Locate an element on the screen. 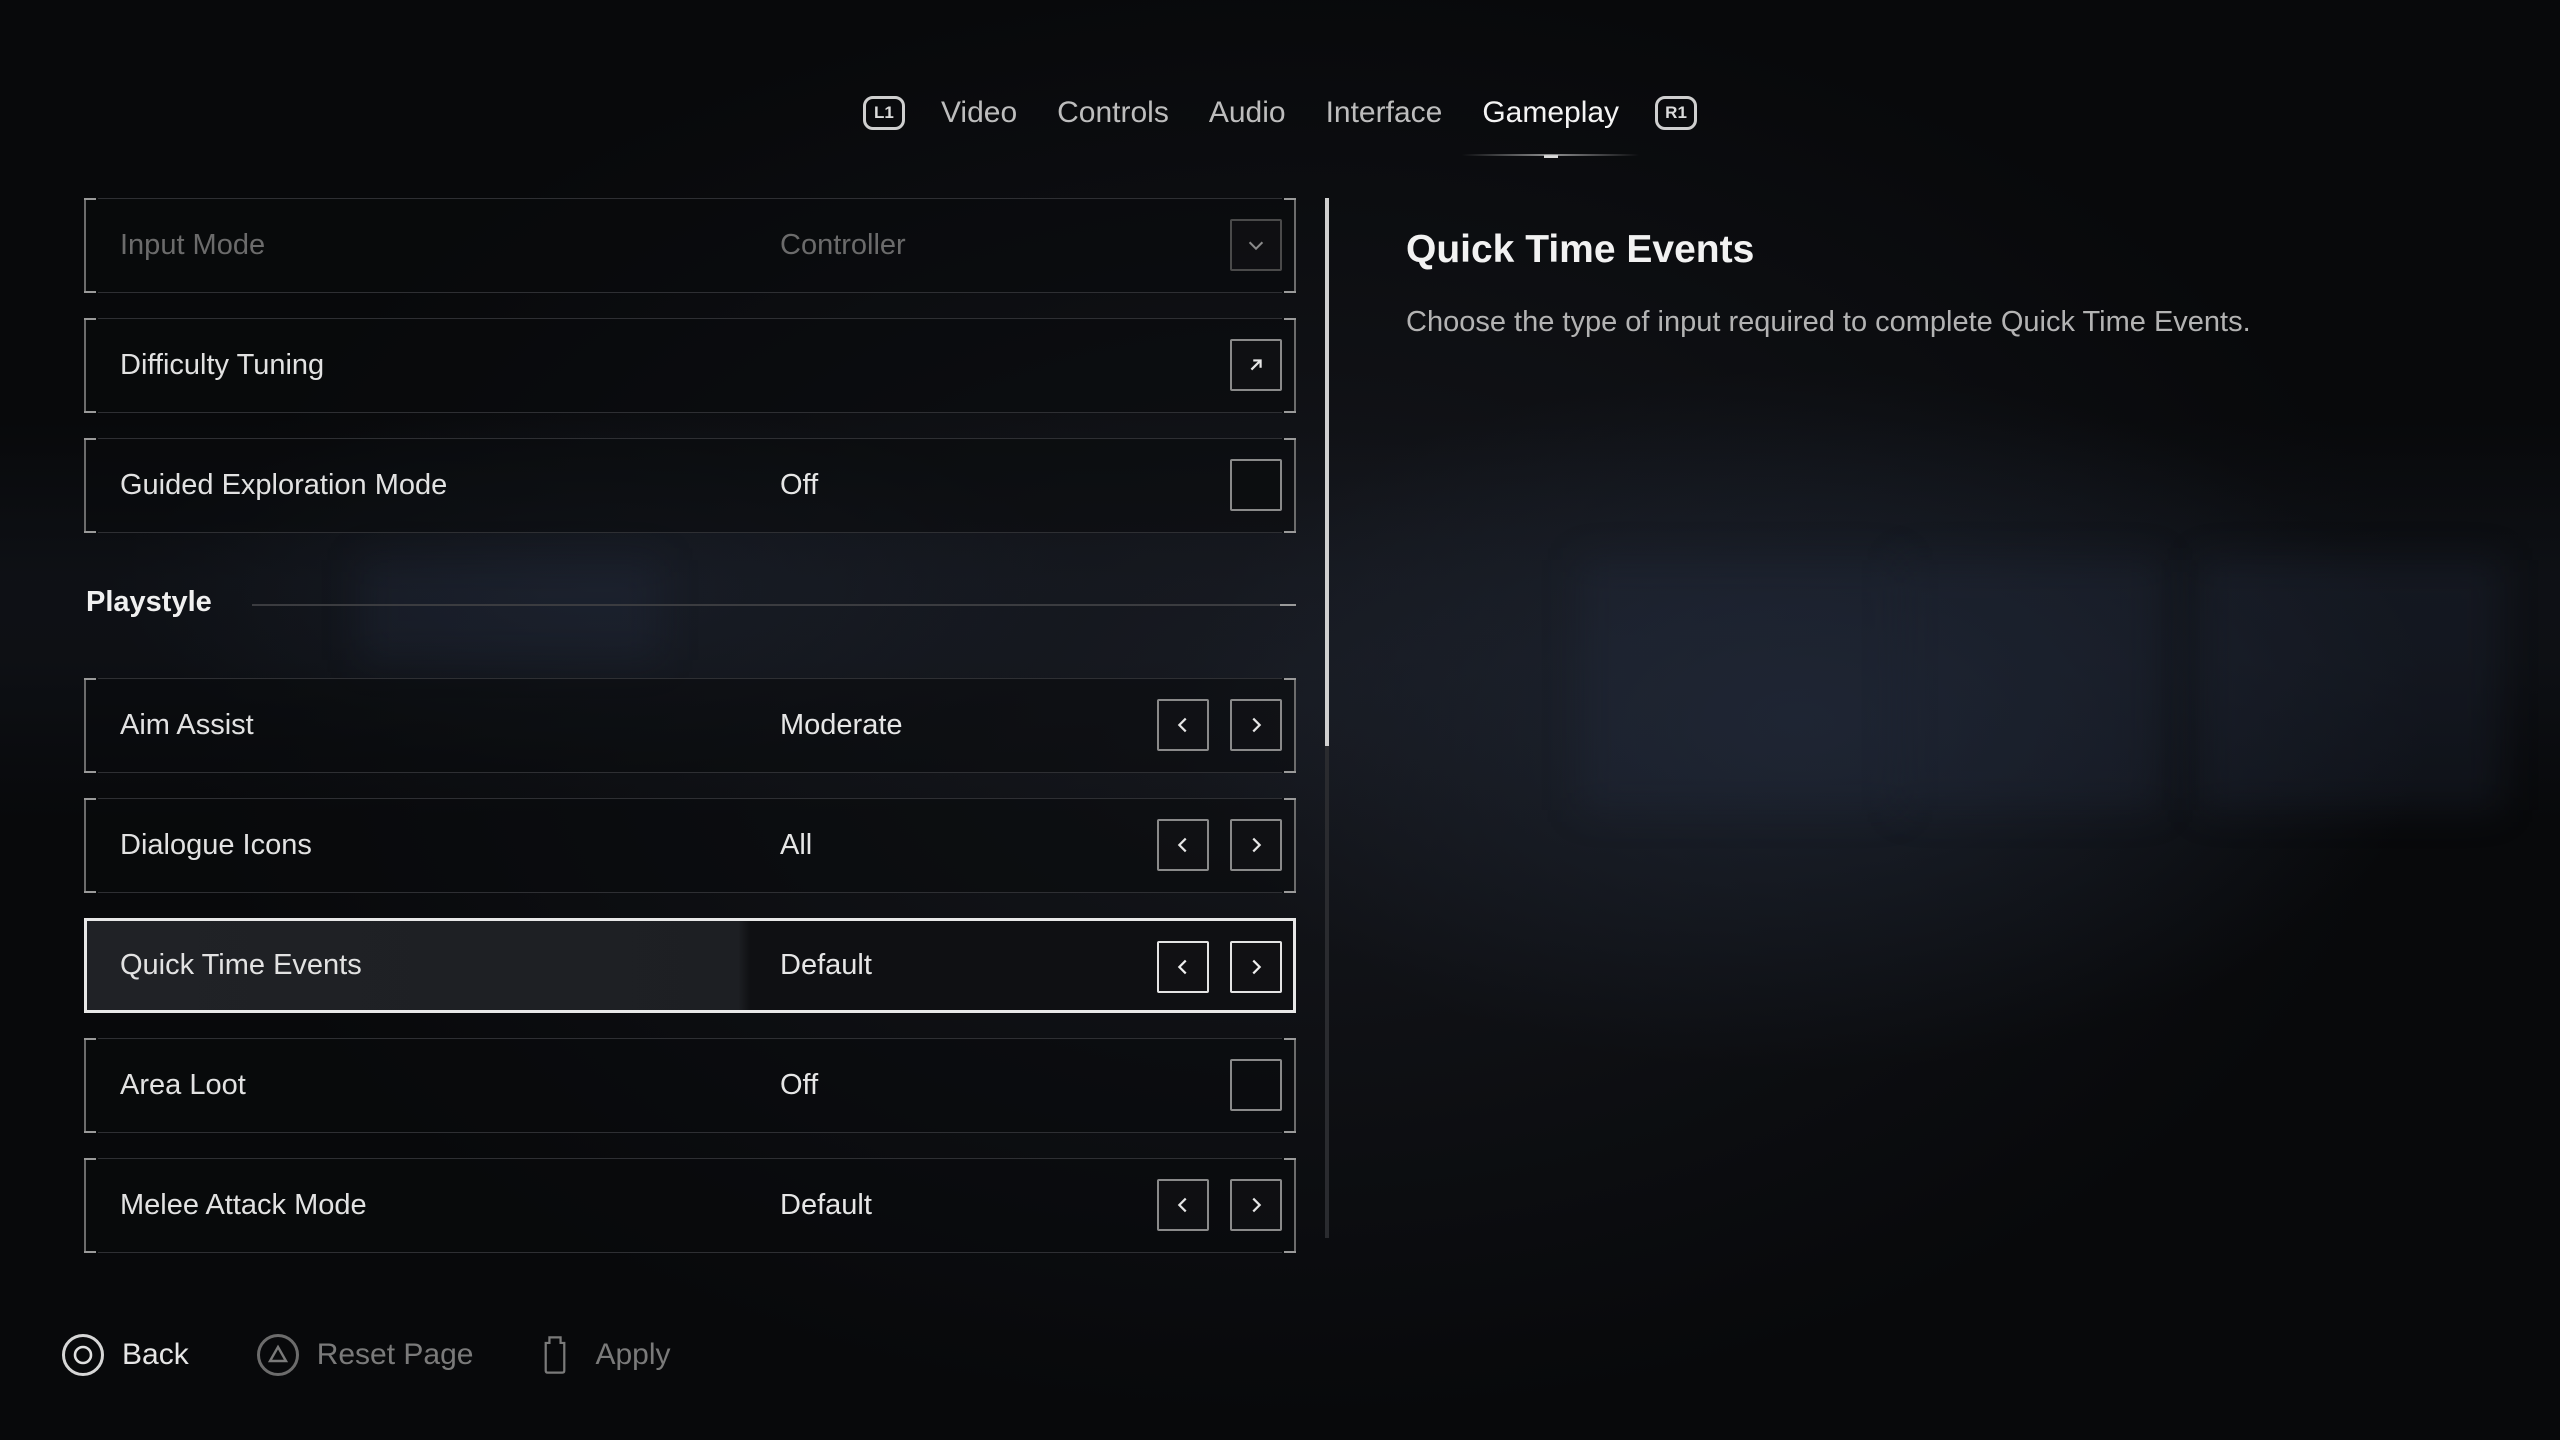  setting-value: All is located at coordinates (796, 845).